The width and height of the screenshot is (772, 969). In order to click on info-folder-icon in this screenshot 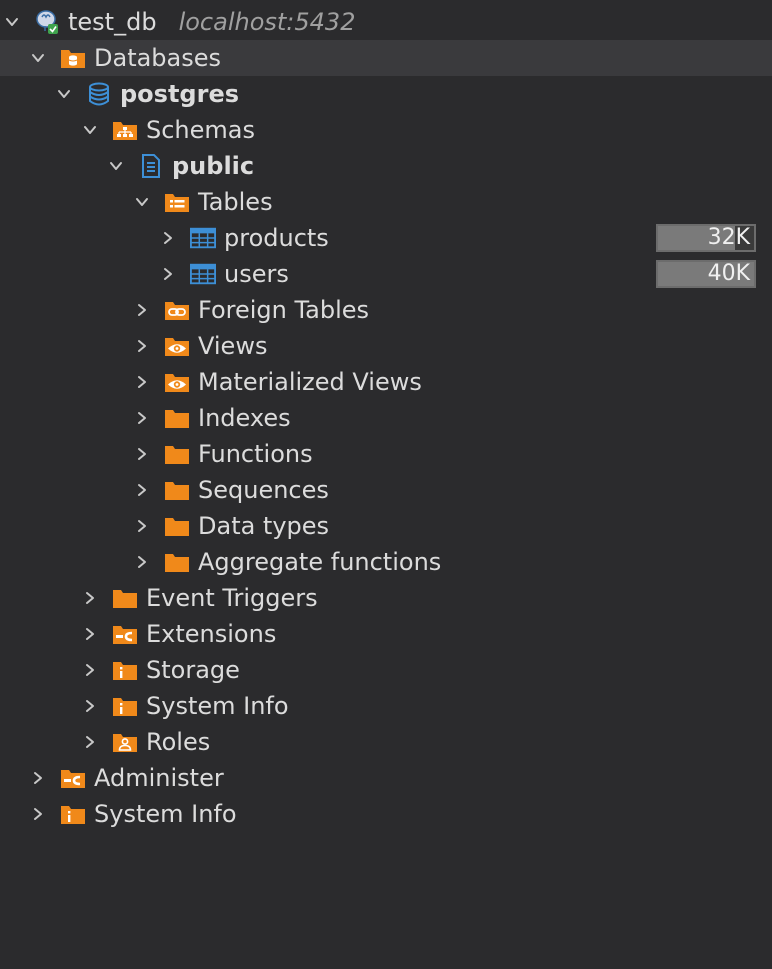, I will do `click(73, 814)`.